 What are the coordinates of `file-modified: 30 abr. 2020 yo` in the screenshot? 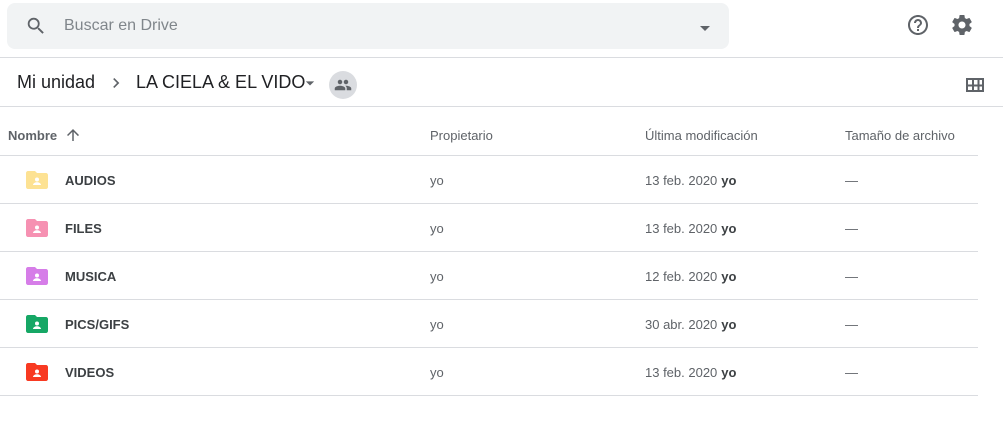 It's located at (690, 324).